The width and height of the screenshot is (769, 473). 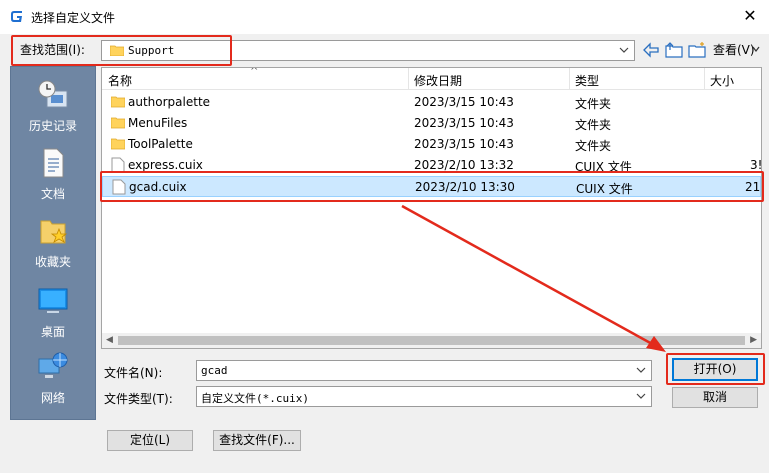 I want to click on place-label: 桌面, so click(x=52, y=332).